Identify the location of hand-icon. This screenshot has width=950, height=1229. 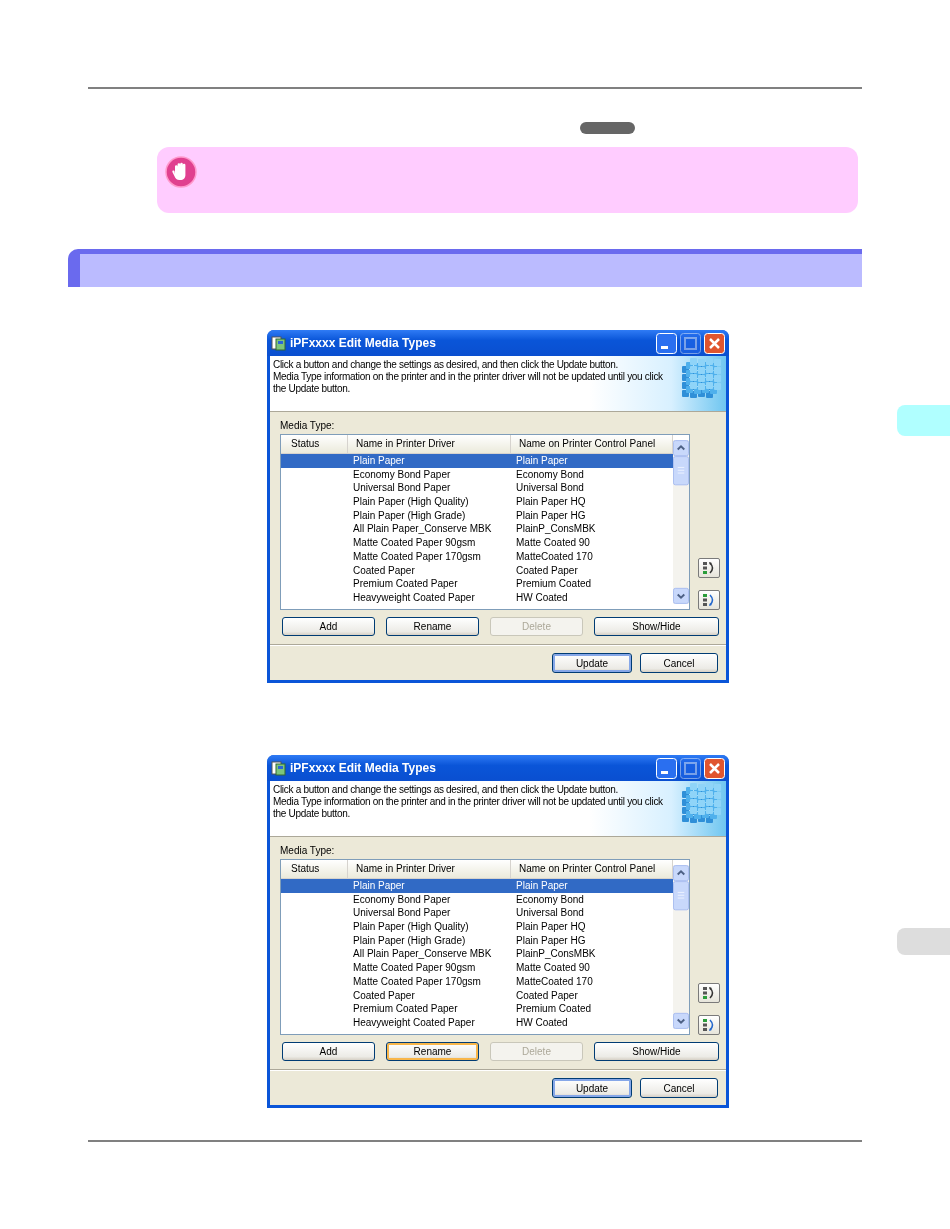
(181, 172).